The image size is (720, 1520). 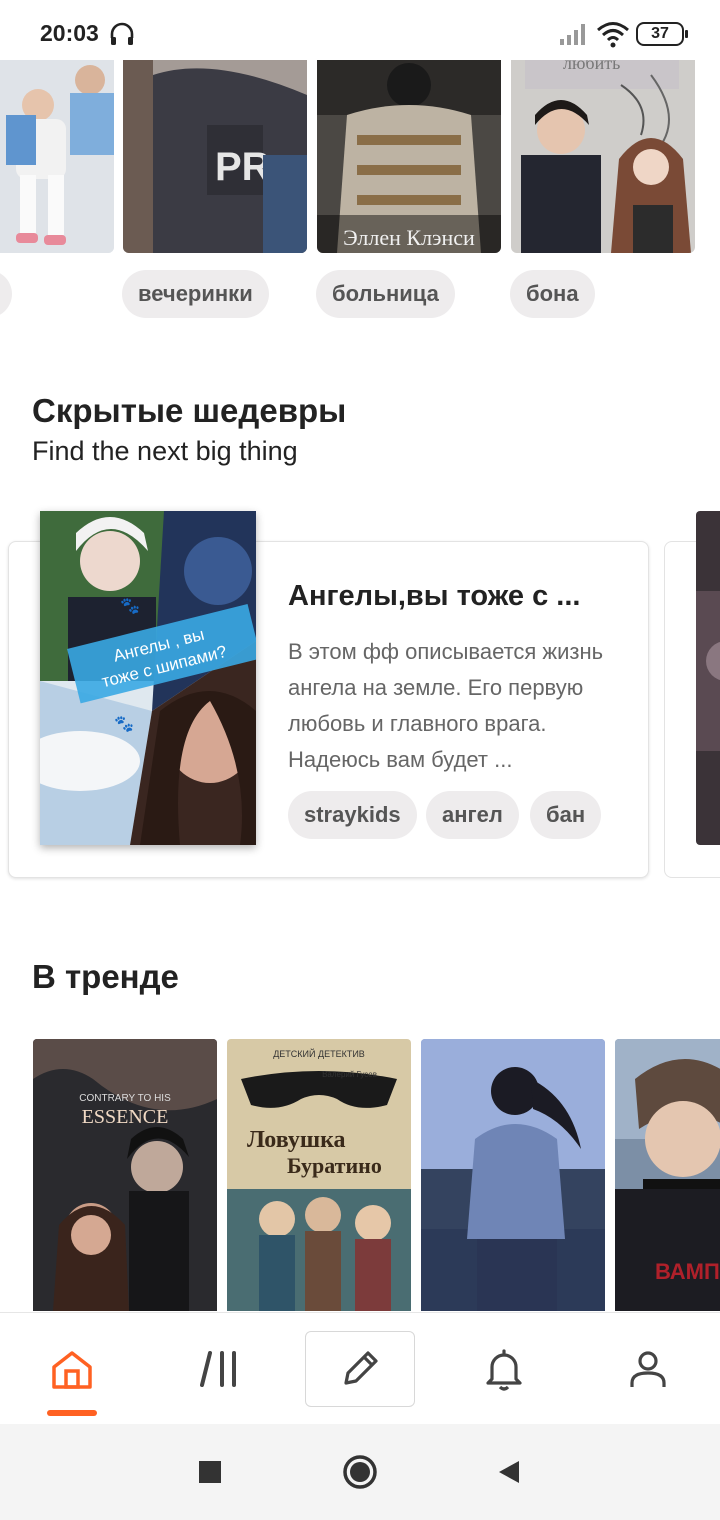 What do you see at coordinates (662, 34) in the screenshot?
I see `battery-indicator: 37` at bounding box center [662, 34].